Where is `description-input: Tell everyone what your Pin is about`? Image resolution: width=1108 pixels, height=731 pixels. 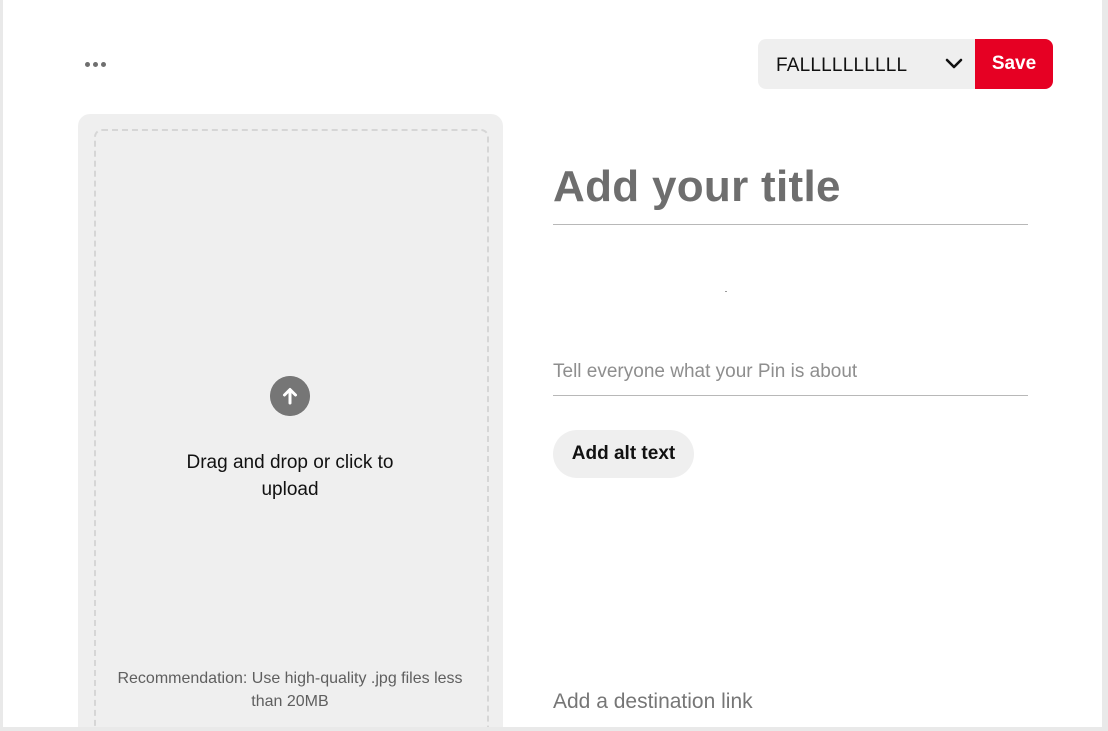 description-input: Tell everyone what your Pin is about is located at coordinates (790, 378).